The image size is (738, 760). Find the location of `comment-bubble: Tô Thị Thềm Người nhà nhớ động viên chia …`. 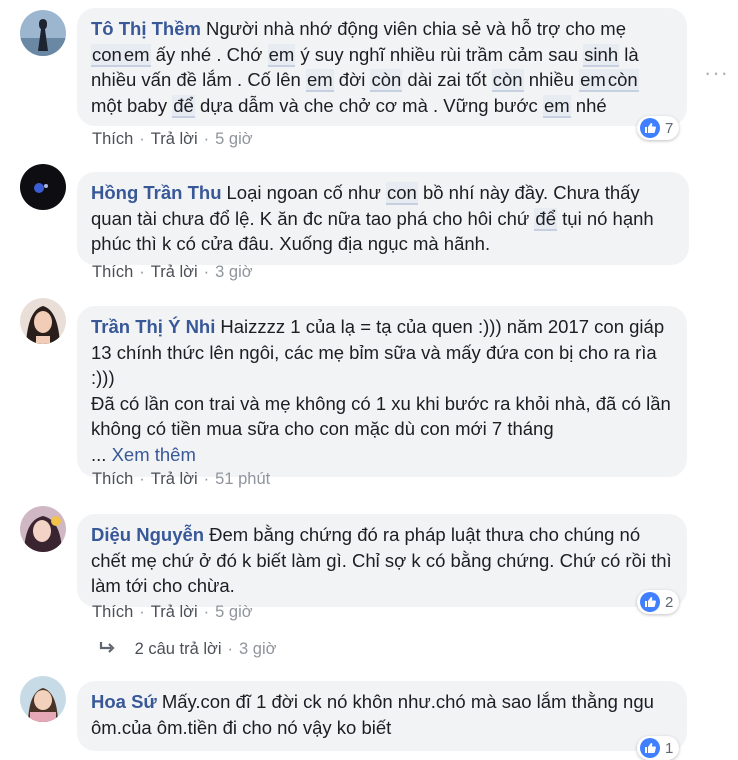

comment-bubble: Tô Thị Thềm Người nhà nhớ động viên chia … is located at coordinates (382, 67).